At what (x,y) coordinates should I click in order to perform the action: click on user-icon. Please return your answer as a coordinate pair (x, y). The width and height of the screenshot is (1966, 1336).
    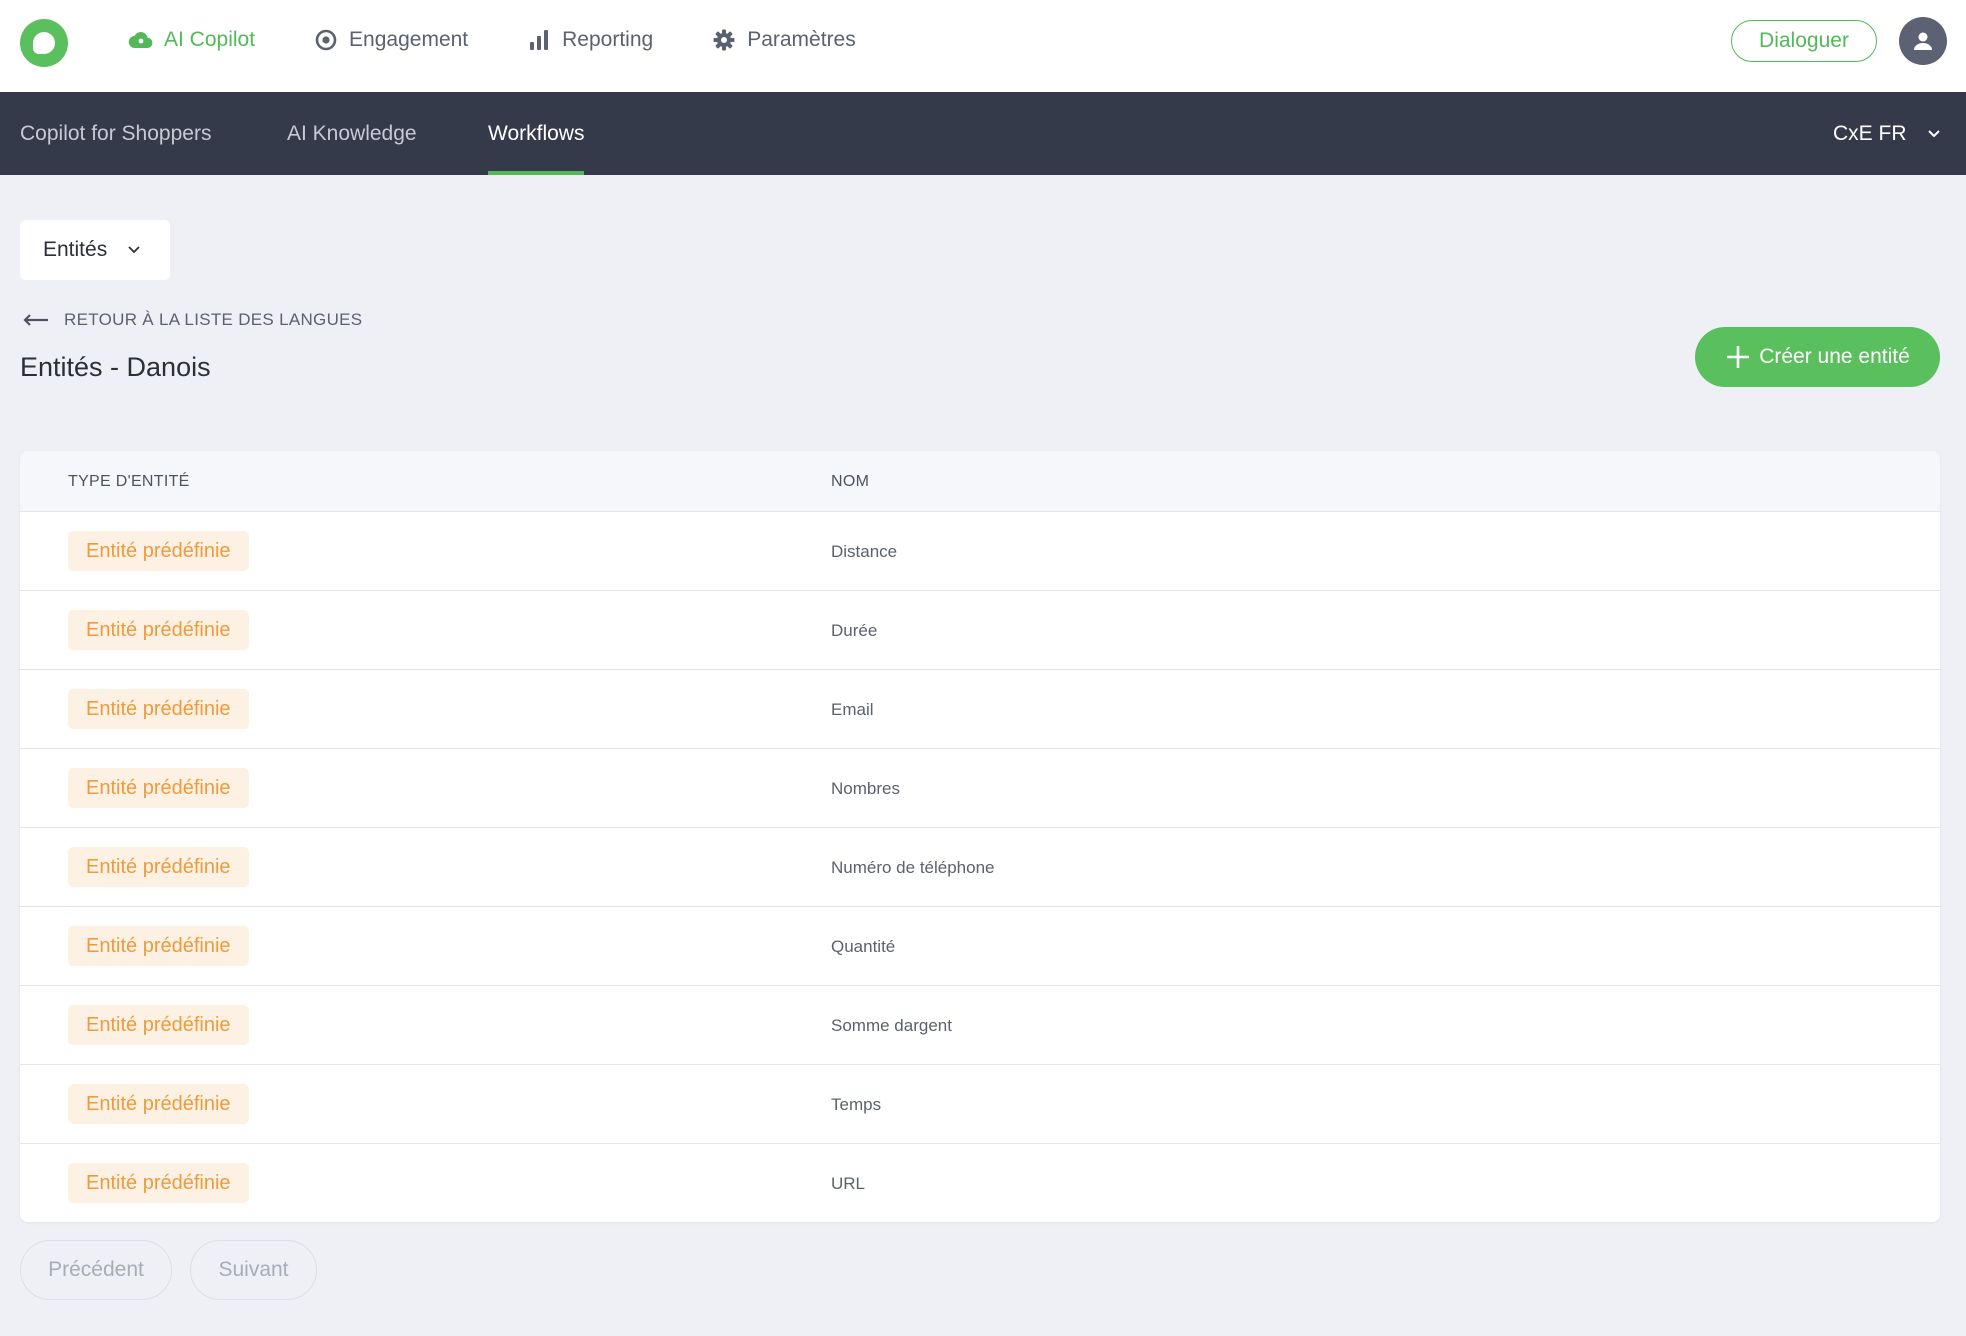
    Looking at the image, I should click on (1923, 41).